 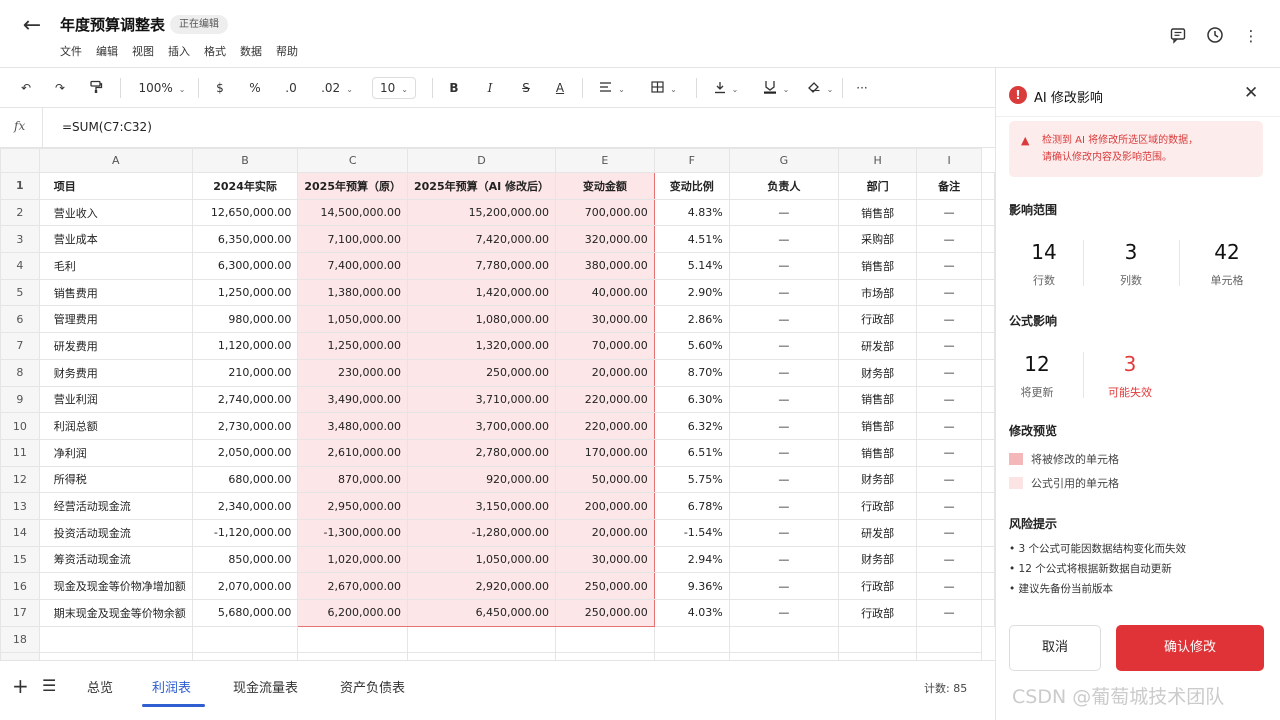 I want to click on cell: 2024年实际, so click(x=245, y=186).